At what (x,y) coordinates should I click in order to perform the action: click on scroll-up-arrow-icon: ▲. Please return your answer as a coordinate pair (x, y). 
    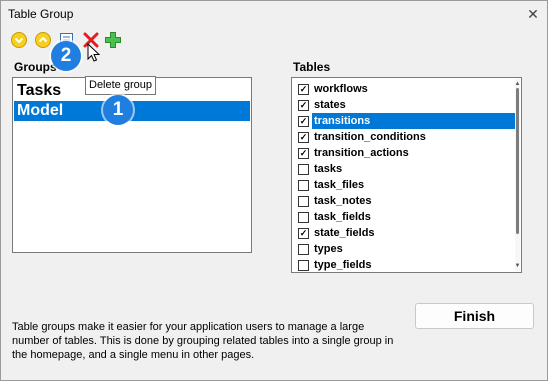
    Looking at the image, I should click on (517, 84).